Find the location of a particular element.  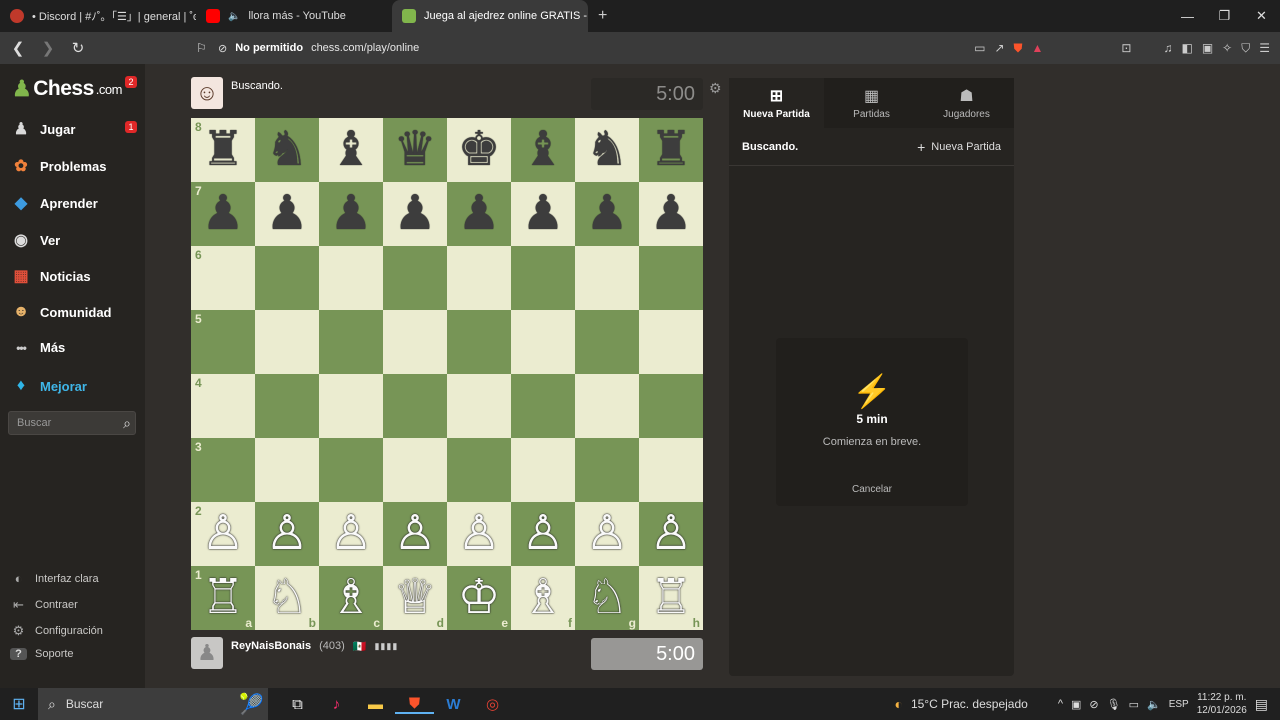

chess-logo: ♟ Chess .com is located at coordinates (67, 89).